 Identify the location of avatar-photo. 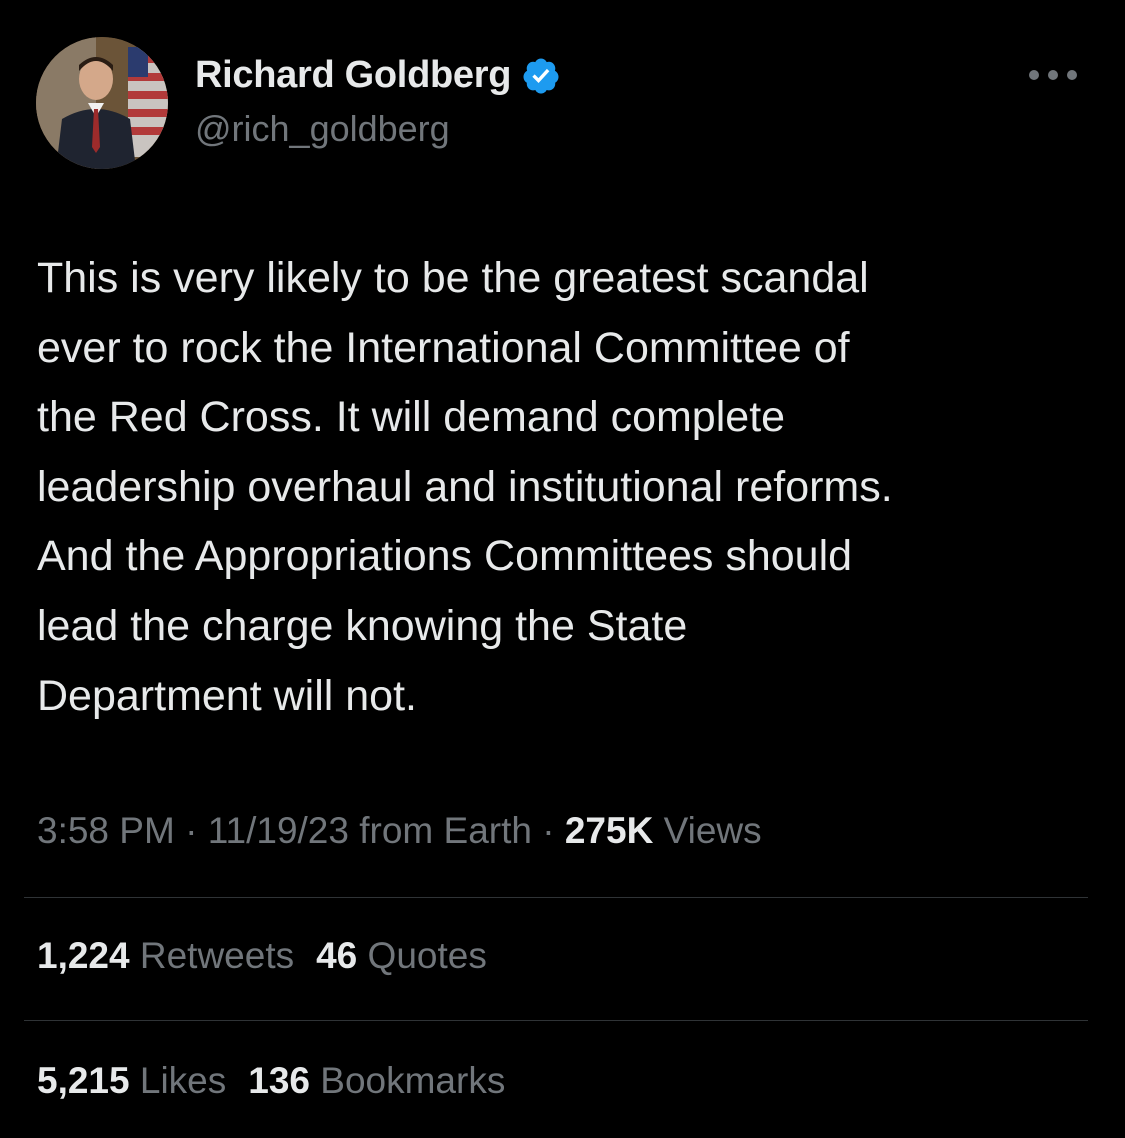
(102, 103).